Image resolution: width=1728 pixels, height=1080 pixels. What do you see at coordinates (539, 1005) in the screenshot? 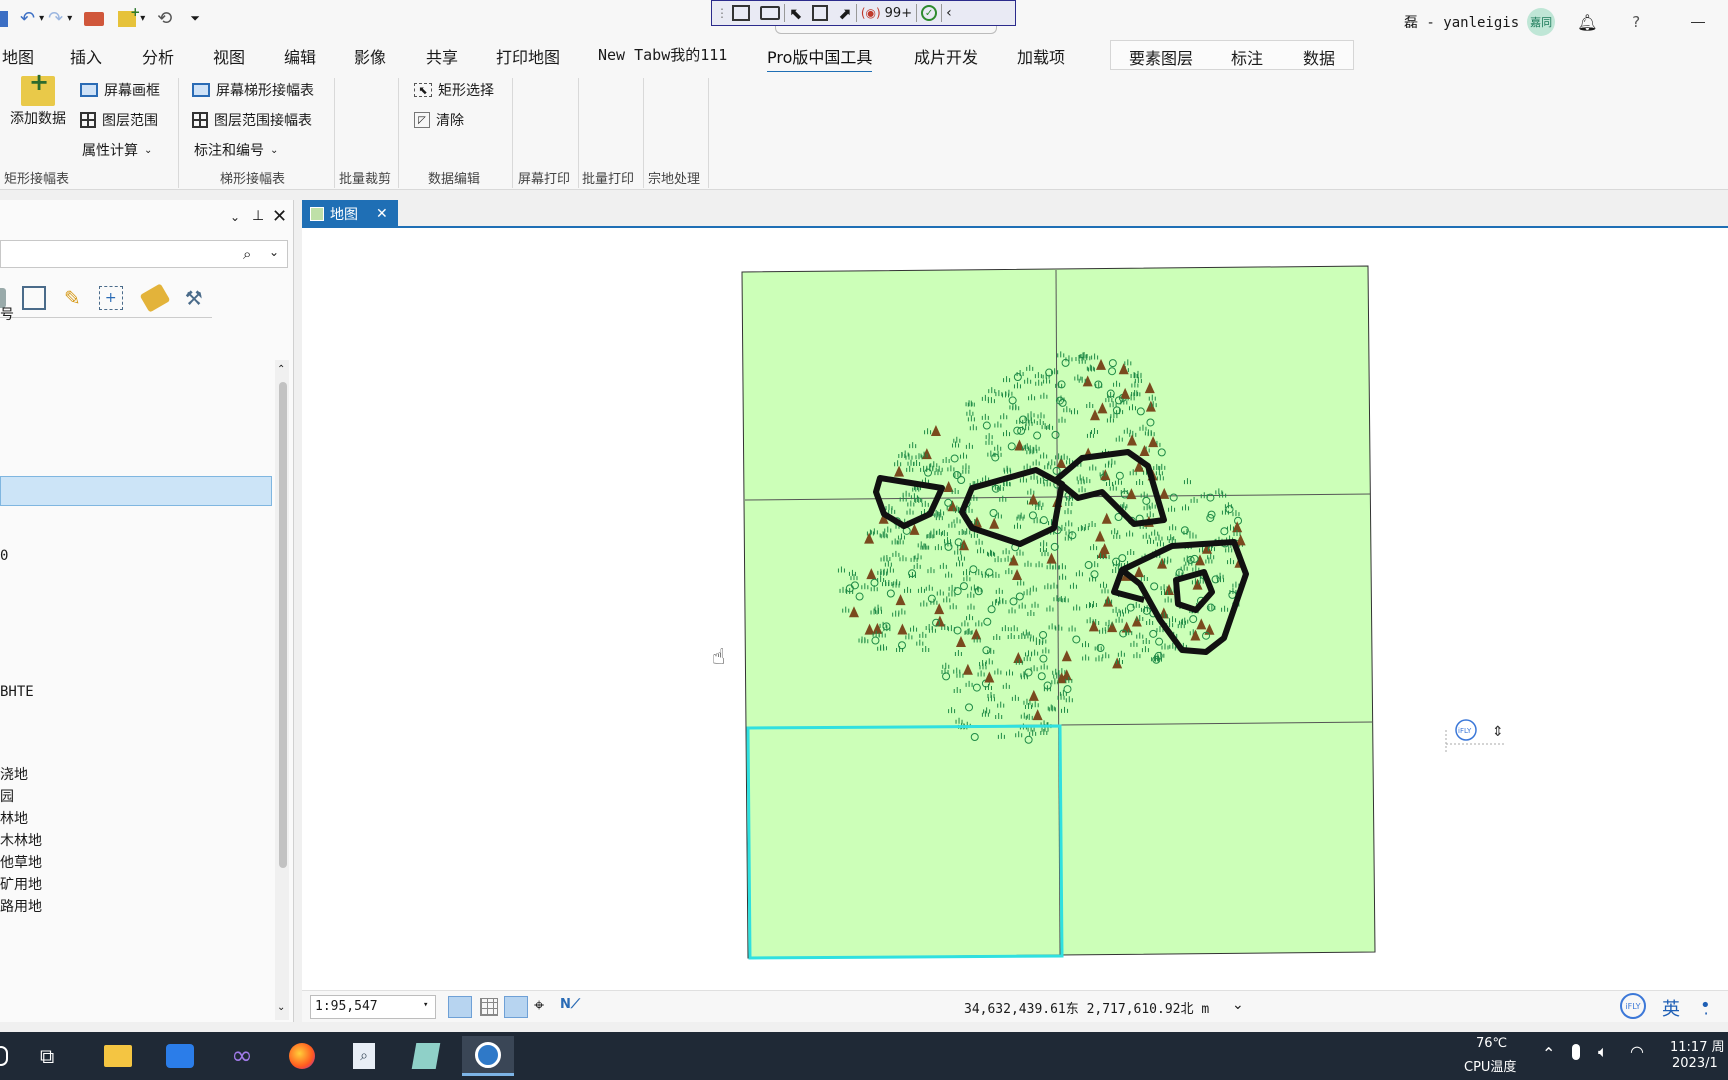
I see `crosshair-icon: ⌖` at bounding box center [539, 1005].